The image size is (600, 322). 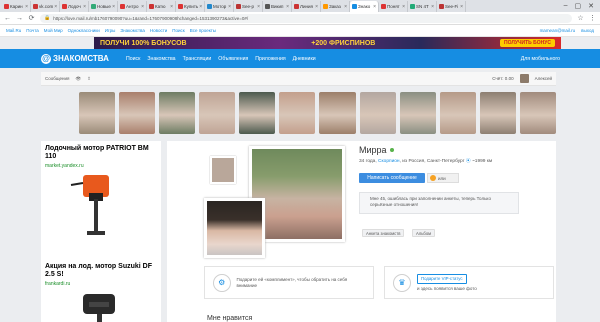 What do you see at coordinates (393, 6) in the screenshot?
I see `browser-tab: Понят ×` at bounding box center [393, 6].